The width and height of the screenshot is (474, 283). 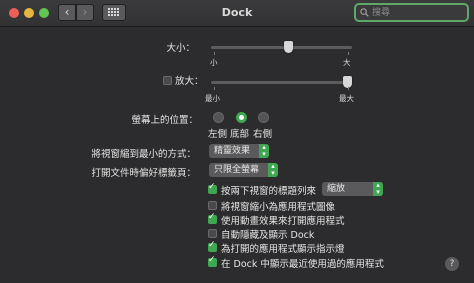 What do you see at coordinates (288, 47) in the screenshot?
I see `size-slider-thumb` at bounding box center [288, 47].